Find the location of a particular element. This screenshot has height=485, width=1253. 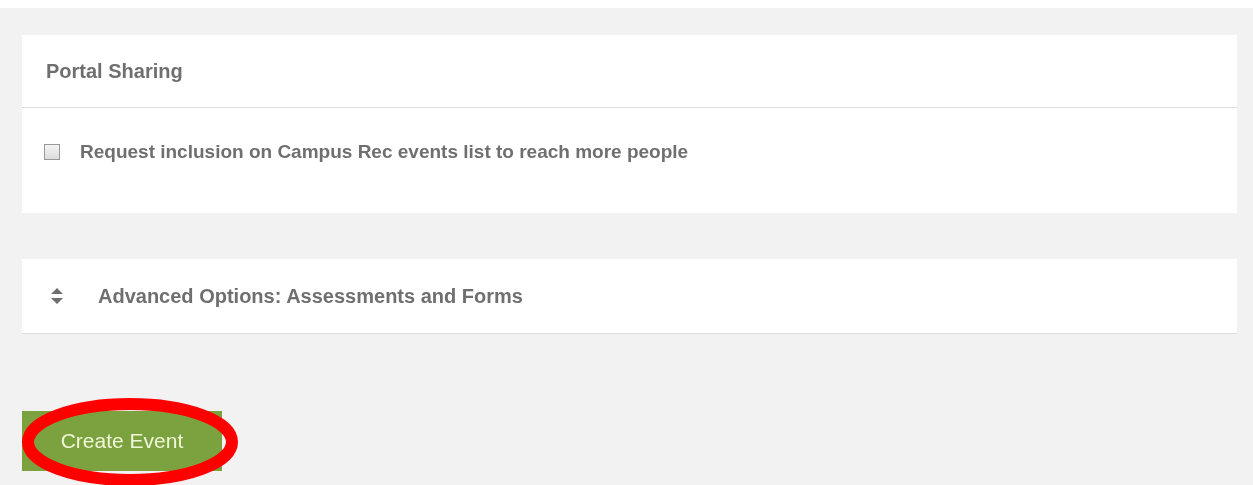

collapsible-header: Advanced Options: Assessments and Forms is located at coordinates (629, 296).